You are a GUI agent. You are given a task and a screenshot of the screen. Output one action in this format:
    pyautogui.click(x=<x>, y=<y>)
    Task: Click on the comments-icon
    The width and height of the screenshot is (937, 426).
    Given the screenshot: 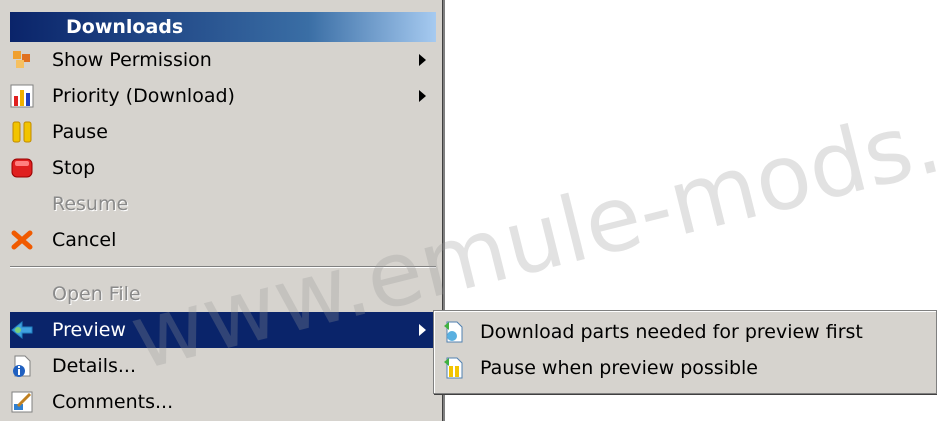 What is the action you would take?
    pyautogui.click(x=22, y=402)
    